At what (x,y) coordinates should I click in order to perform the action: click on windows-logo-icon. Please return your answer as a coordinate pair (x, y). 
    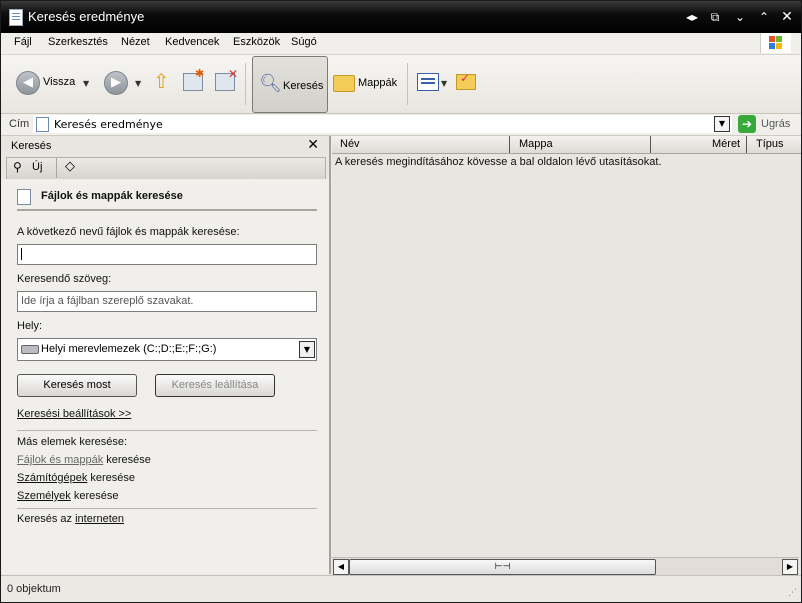
    Looking at the image, I should click on (775, 43).